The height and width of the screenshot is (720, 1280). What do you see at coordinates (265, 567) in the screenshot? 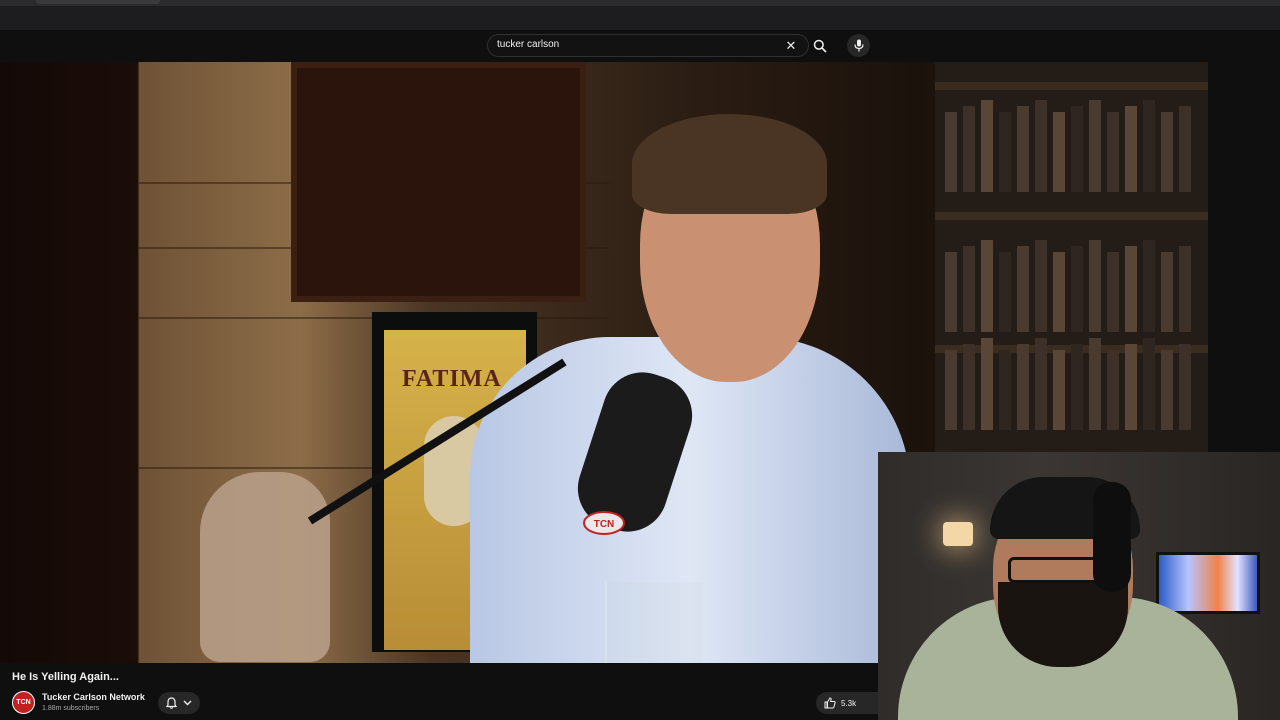
I see `hand` at bounding box center [265, 567].